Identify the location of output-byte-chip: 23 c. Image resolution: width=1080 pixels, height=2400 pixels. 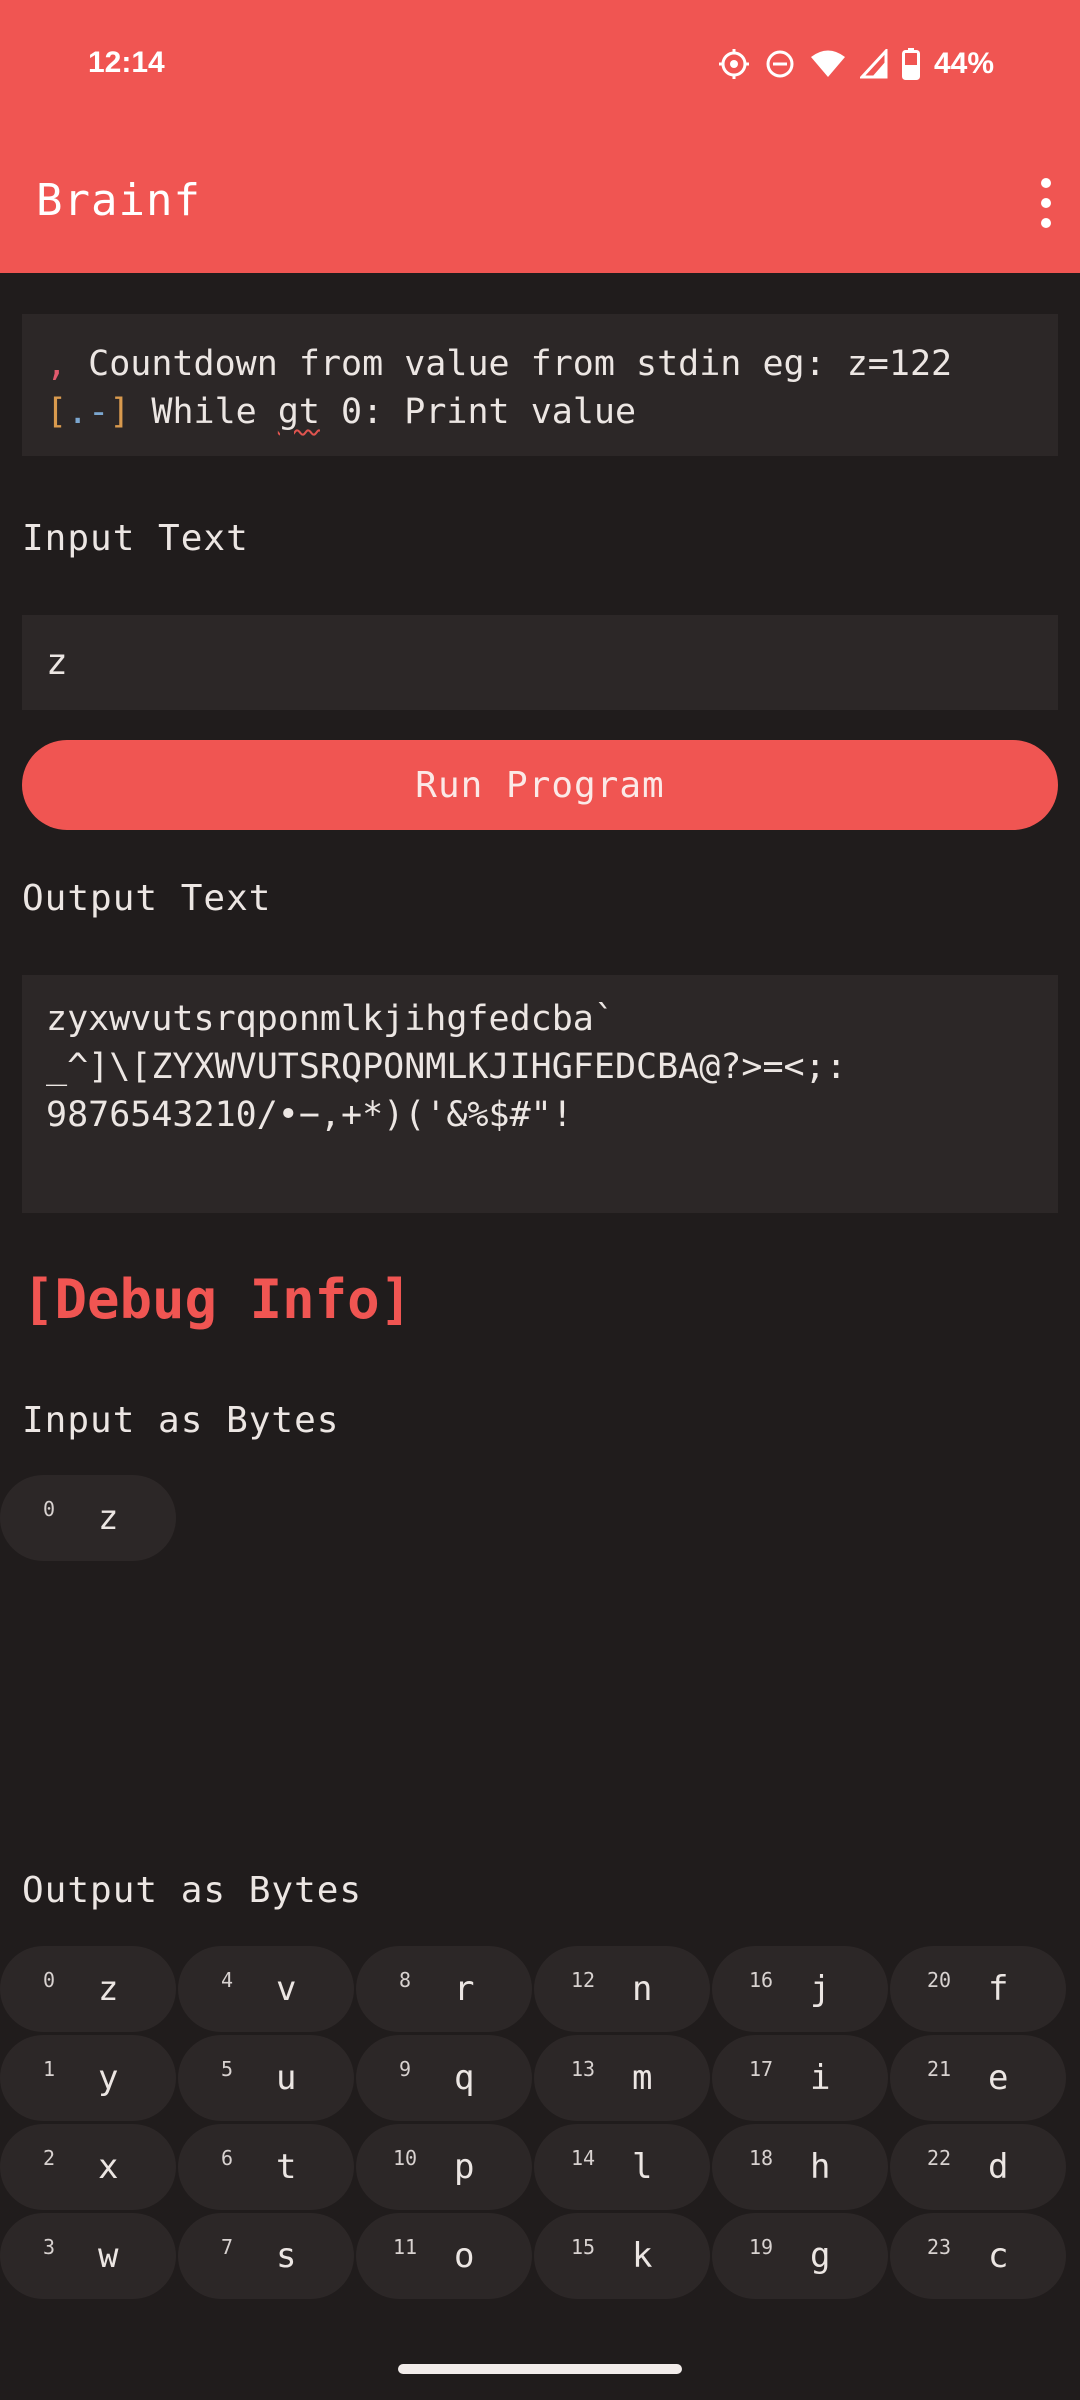
(978, 2256).